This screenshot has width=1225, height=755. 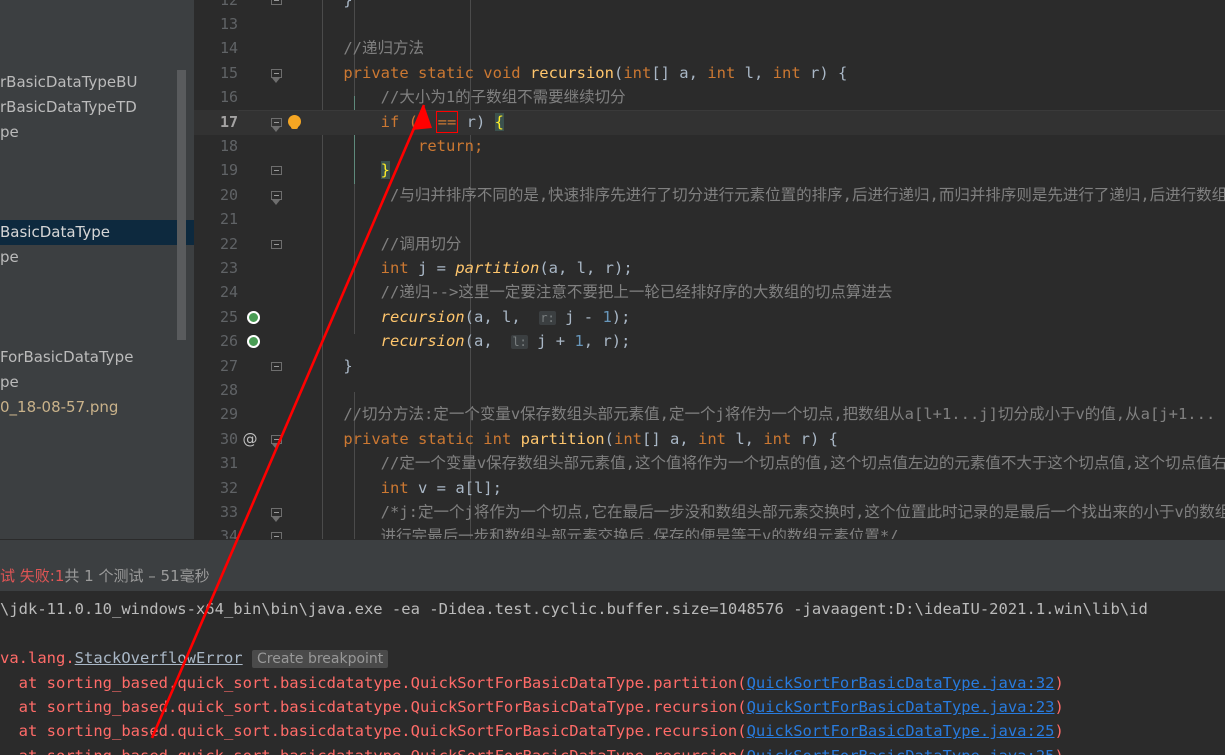 What do you see at coordinates (250, 439) in the screenshot?
I see `annotation-icon: @` at bounding box center [250, 439].